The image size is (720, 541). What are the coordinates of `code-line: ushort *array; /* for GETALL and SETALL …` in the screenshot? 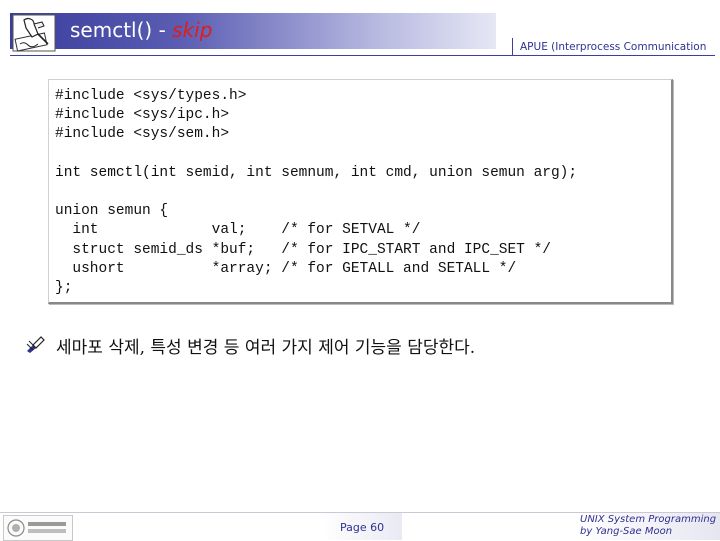 It's located at (286, 268).